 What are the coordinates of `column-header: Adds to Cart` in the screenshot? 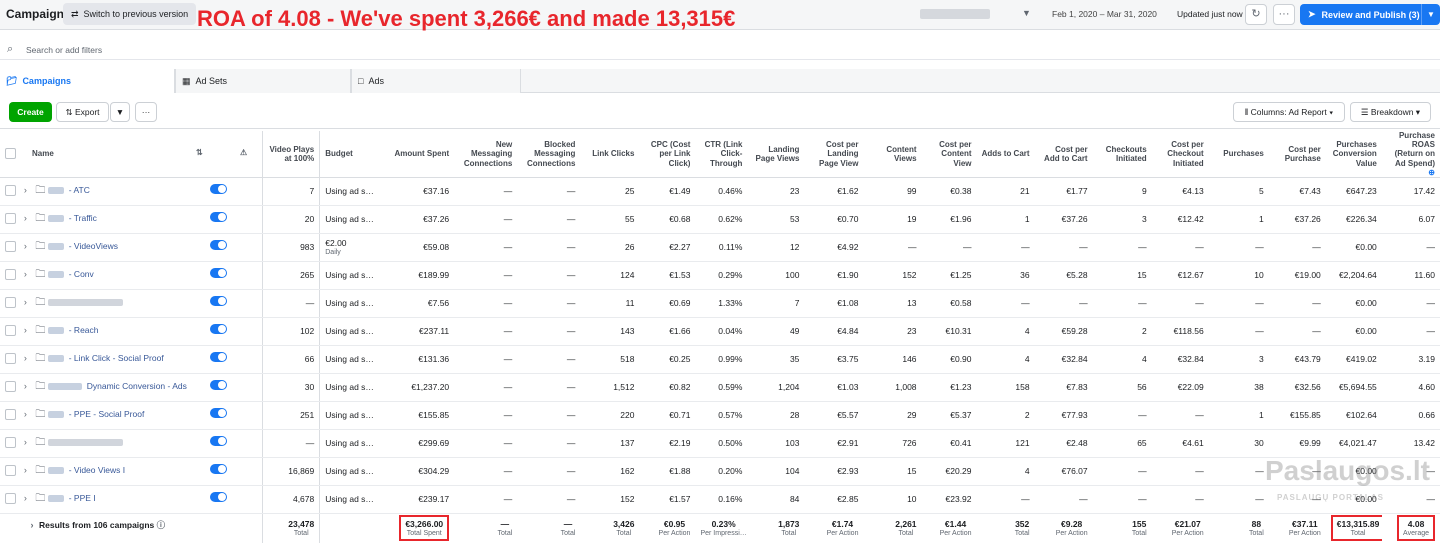 It's located at (1005, 154).